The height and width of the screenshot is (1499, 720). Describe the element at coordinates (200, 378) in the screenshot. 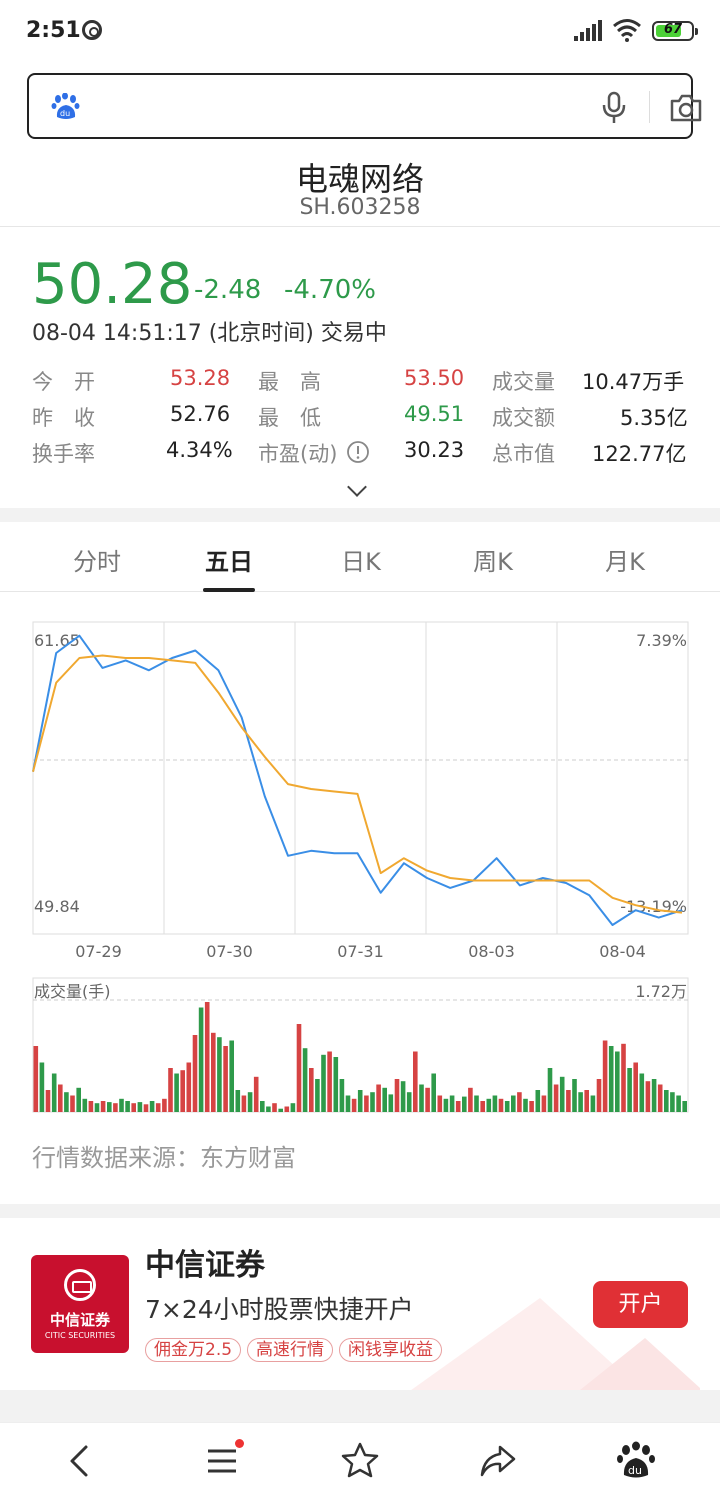

I see `stat-value: 53.28` at that location.